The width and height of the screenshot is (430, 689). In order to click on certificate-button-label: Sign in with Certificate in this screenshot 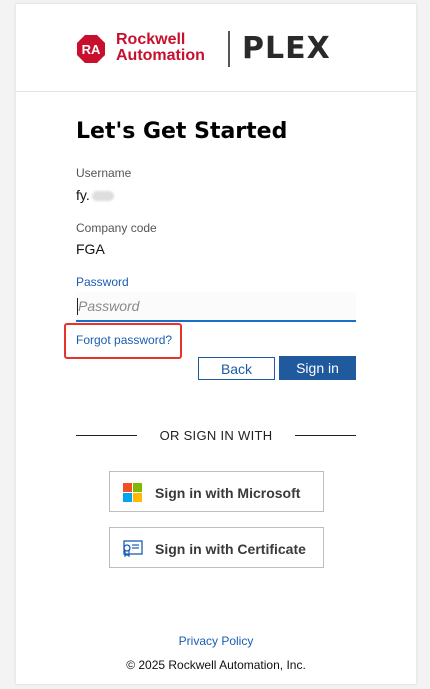, I will do `click(230, 549)`.